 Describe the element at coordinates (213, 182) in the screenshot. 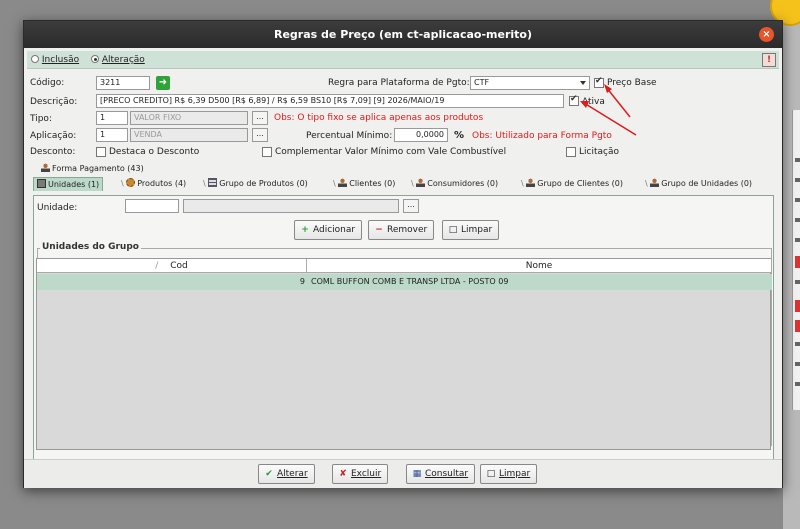

I see `list-icon` at that location.